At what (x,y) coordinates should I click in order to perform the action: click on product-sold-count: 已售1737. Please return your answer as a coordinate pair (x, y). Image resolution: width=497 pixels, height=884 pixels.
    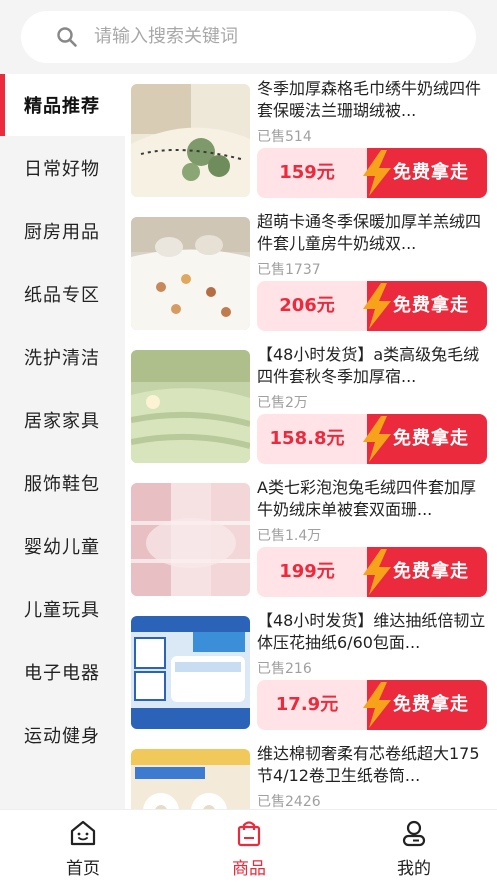
    Looking at the image, I should click on (289, 270).